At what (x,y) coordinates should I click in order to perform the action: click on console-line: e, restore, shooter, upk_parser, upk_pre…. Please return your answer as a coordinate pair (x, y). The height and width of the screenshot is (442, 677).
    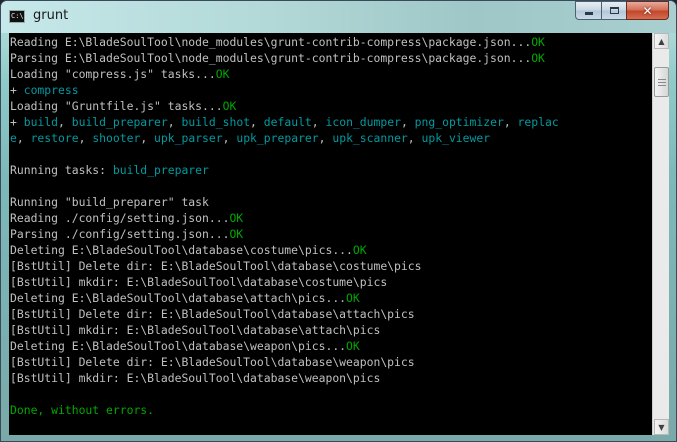
    Looking at the image, I should click on (331, 138).